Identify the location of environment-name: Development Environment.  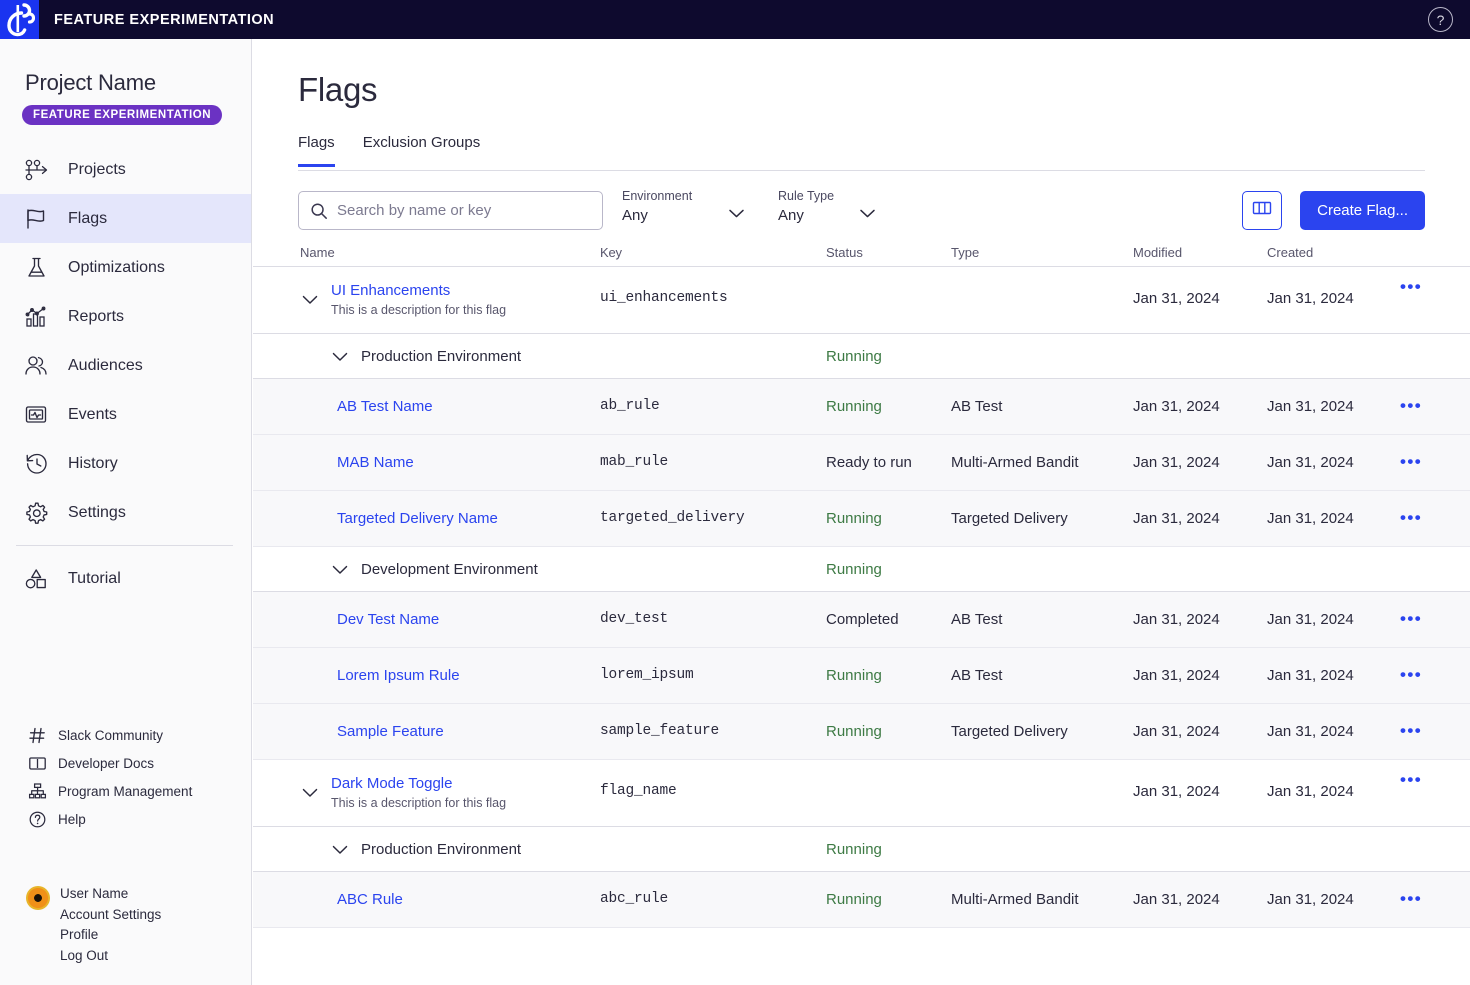
(449, 569).